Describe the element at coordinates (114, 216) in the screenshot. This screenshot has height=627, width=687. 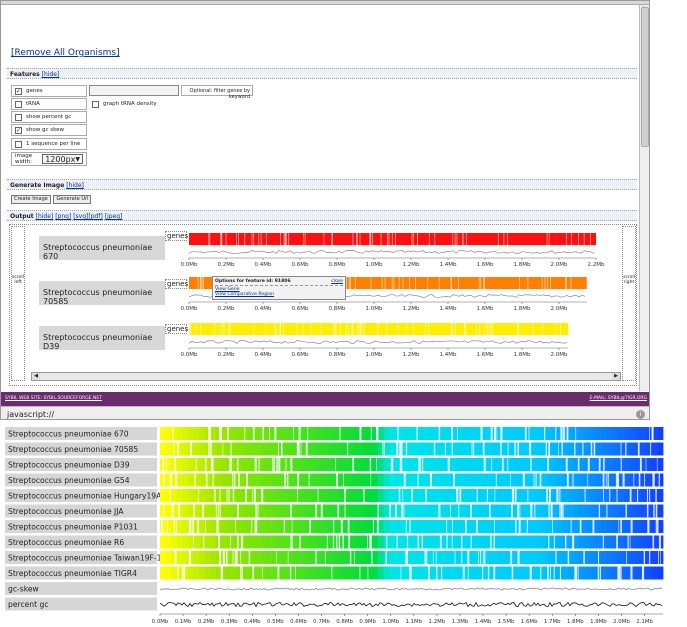
I see `output-jpeg-link: [jpeg]` at that location.